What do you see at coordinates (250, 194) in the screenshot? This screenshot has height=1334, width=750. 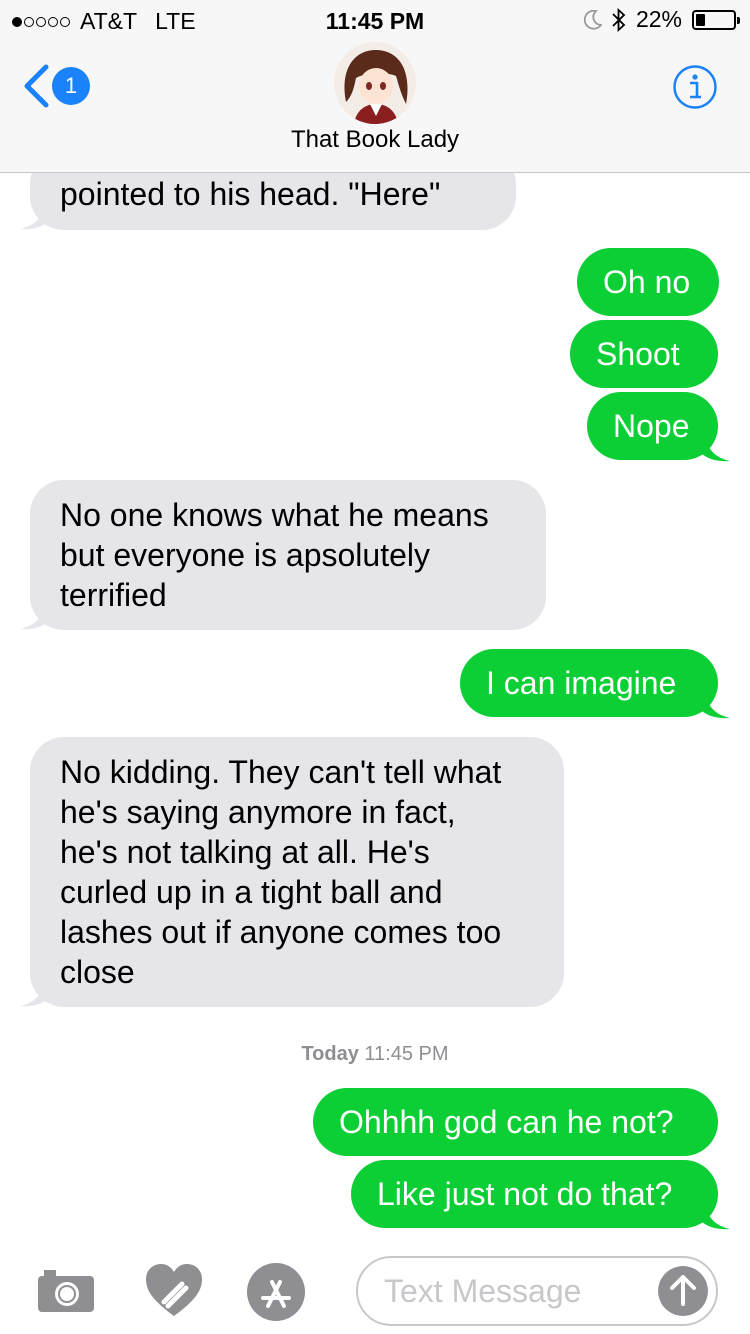 I see `message-text: pointed to his head. "Here"` at bounding box center [250, 194].